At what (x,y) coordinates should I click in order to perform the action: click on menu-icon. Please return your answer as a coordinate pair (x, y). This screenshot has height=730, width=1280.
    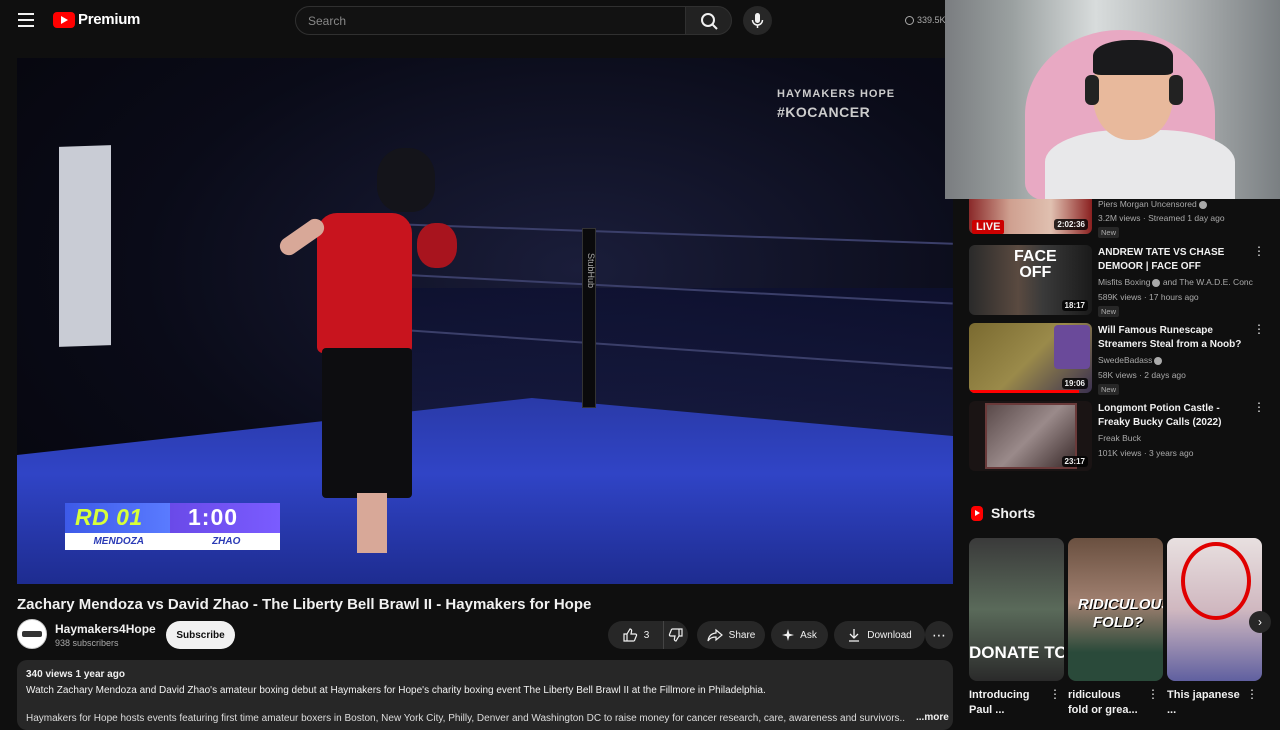
    Looking at the image, I should click on (26, 20).